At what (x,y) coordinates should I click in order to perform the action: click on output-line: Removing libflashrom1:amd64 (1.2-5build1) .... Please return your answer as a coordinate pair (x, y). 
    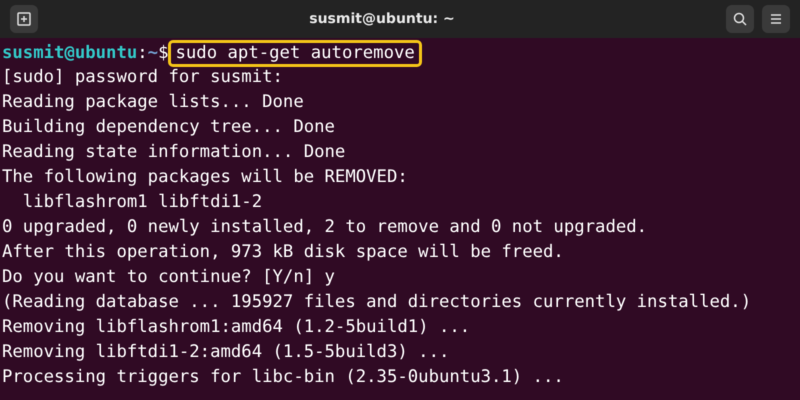
    Looking at the image, I should click on (237, 327).